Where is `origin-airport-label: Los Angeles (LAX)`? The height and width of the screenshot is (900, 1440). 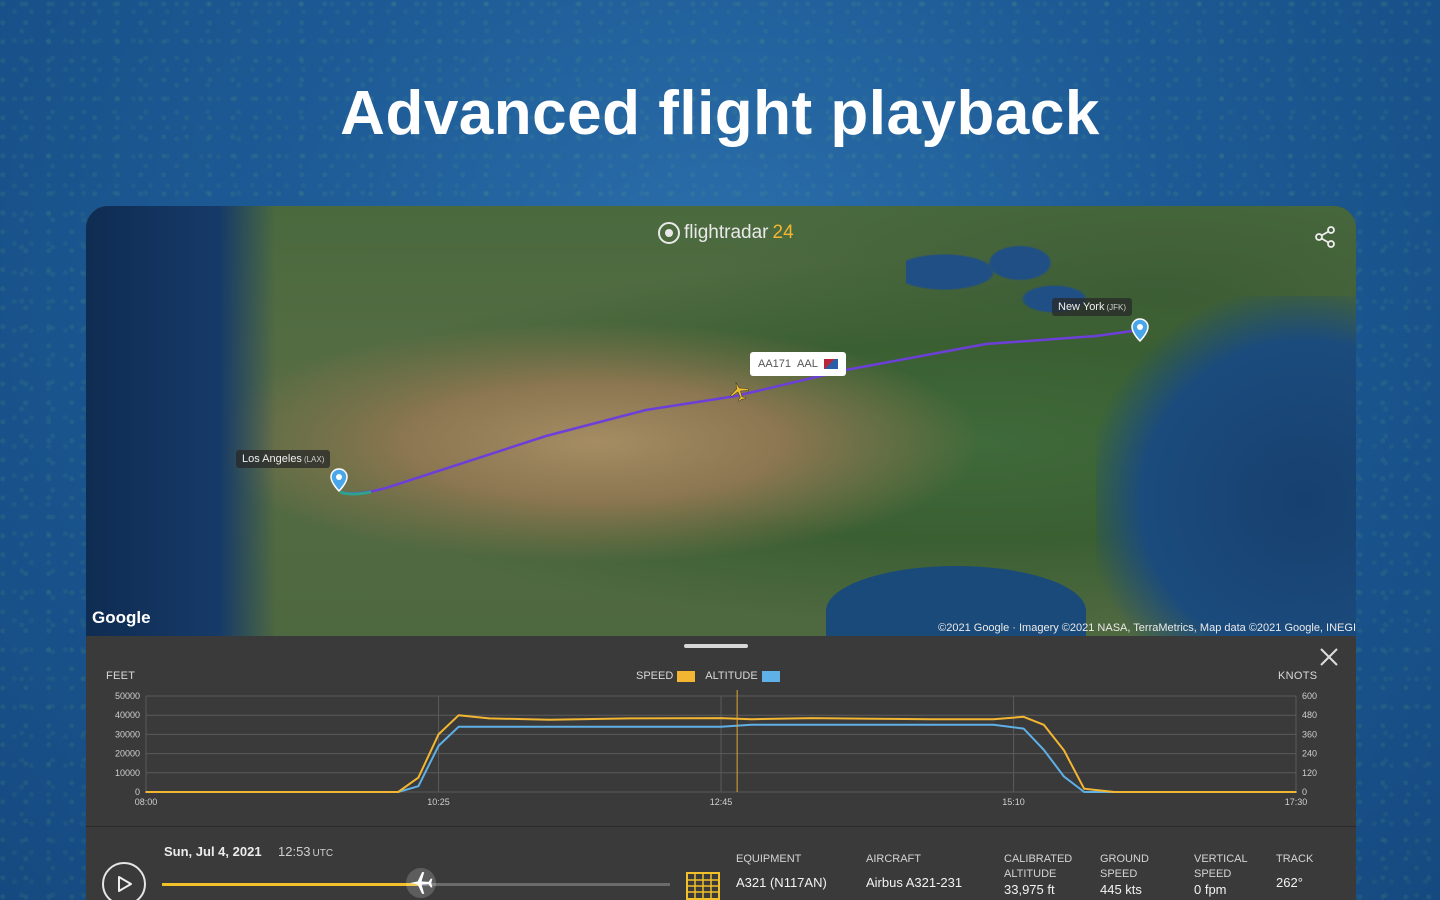
origin-airport-label: Los Angeles (LAX) is located at coordinates (283, 459).